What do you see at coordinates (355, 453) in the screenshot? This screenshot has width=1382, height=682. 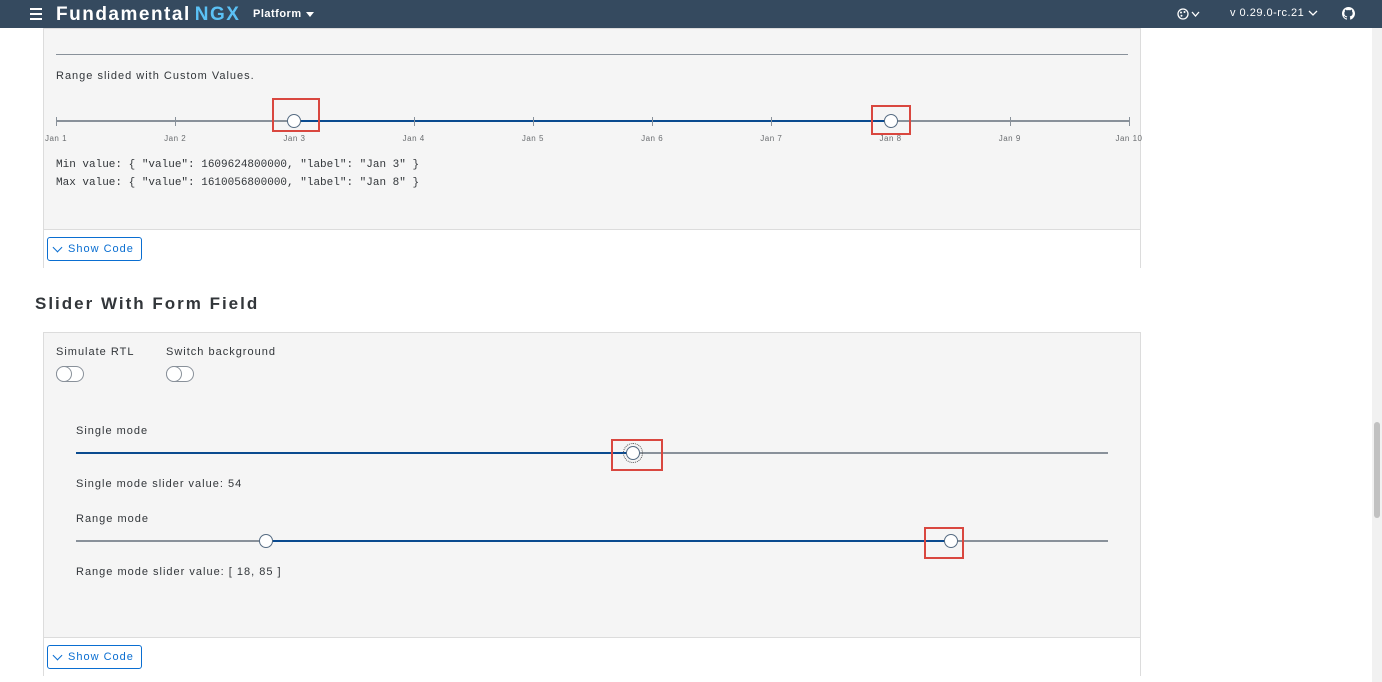 I see `slider-fill` at bounding box center [355, 453].